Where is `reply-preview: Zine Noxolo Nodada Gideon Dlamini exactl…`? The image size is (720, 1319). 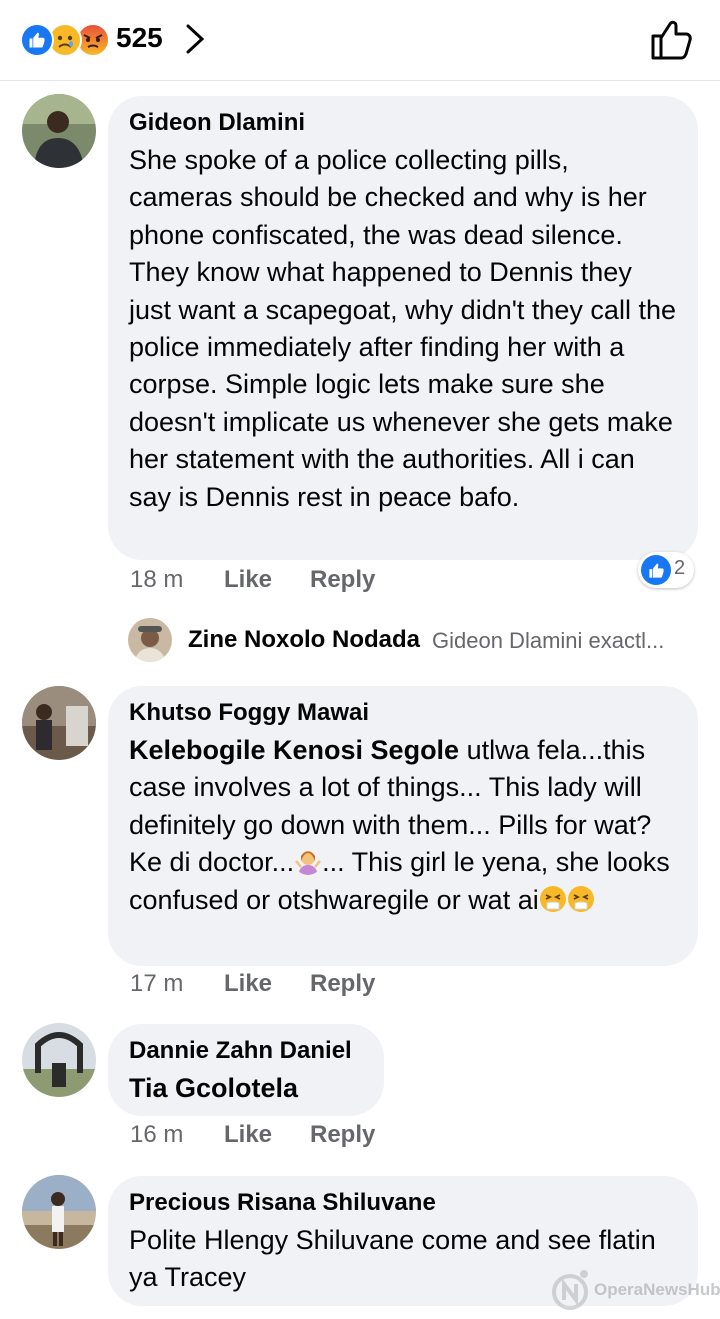 reply-preview: Zine Noxolo Nodada Gideon Dlamini exactl… is located at coordinates (418, 641).